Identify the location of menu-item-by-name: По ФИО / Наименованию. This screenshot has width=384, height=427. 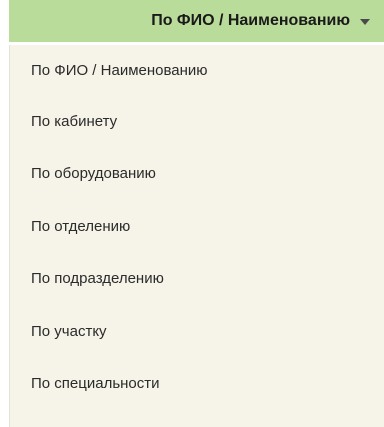
(197, 70).